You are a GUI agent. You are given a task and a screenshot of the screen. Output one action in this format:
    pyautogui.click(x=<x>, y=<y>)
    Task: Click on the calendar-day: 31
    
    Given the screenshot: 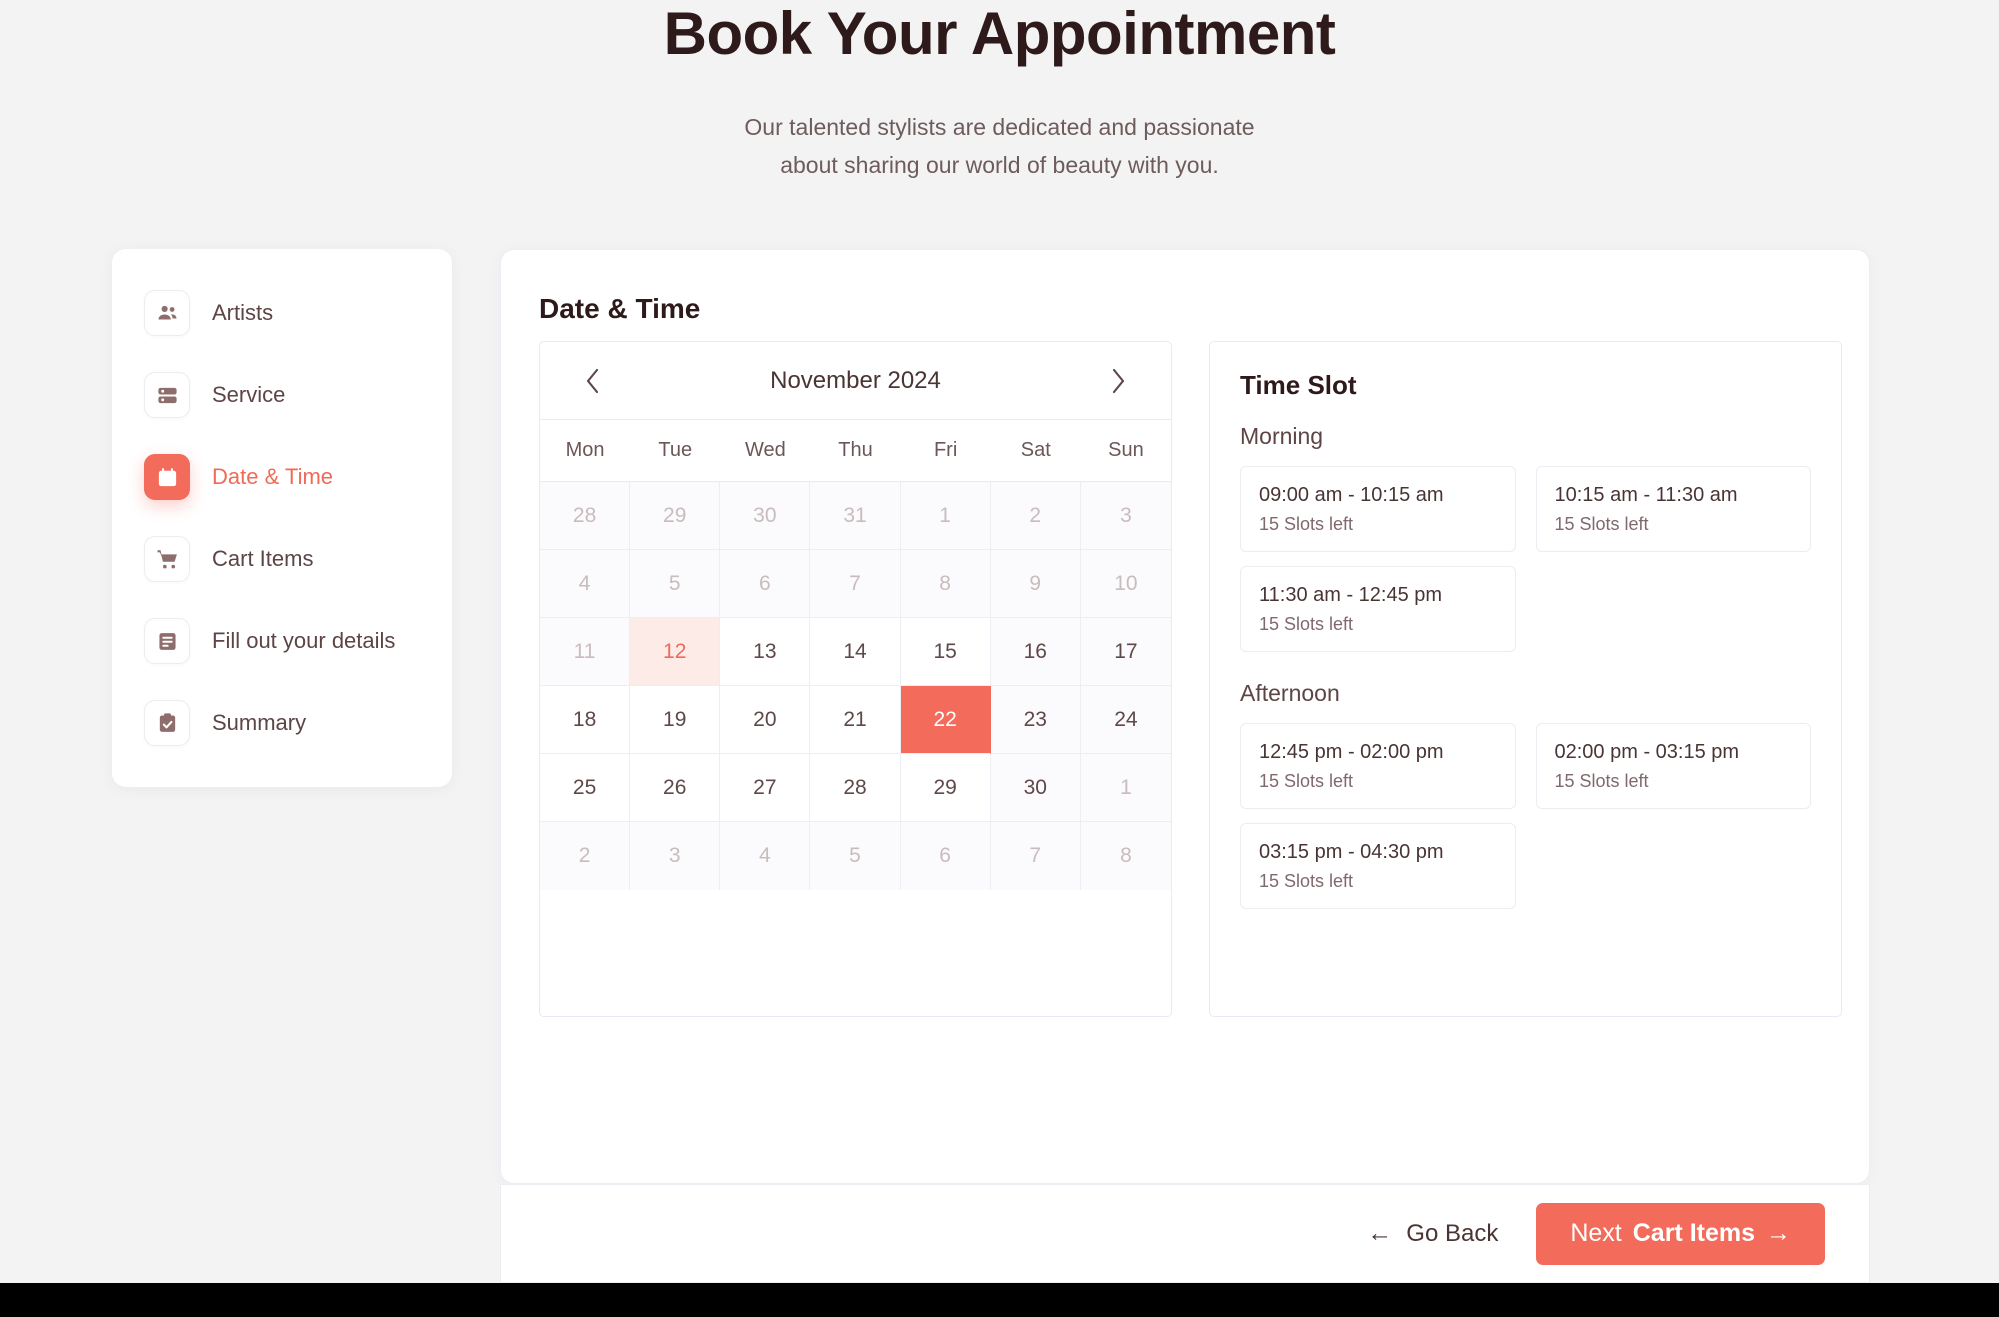 What is the action you would take?
    pyautogui.click(x=855, y=516)
    